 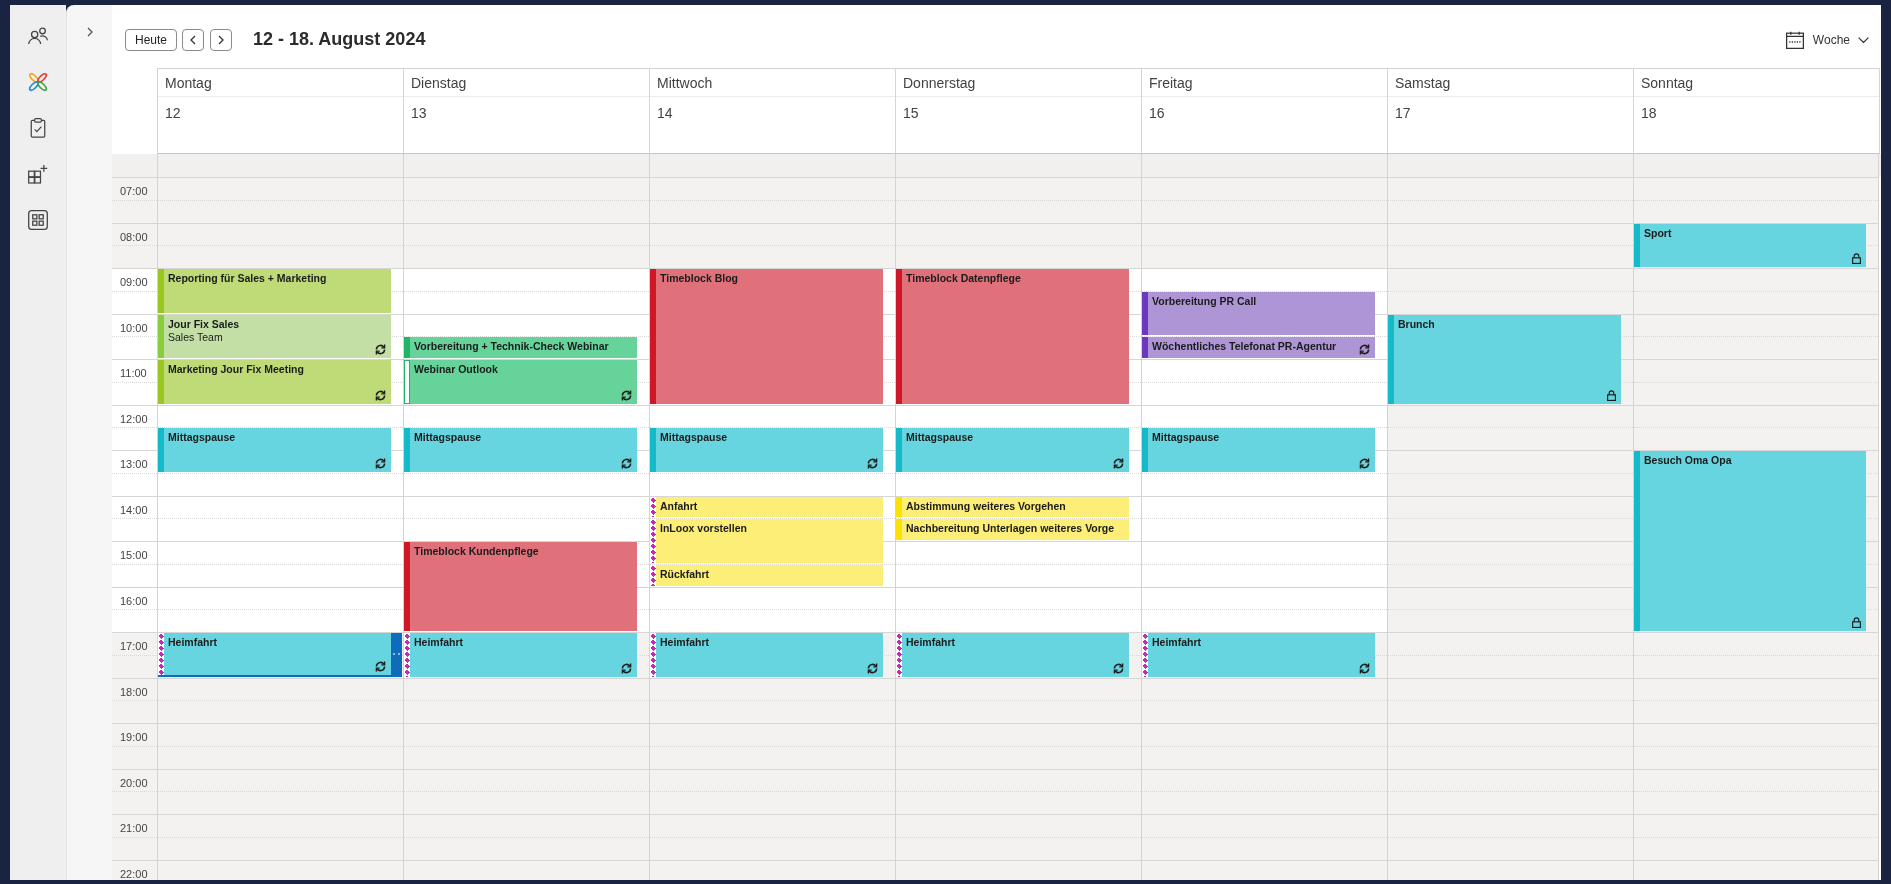 What do you see at coordinates (766, 575) in the screenshot?
I see `calendar-event: Rückfahrt` at bounding box center [766, 575].